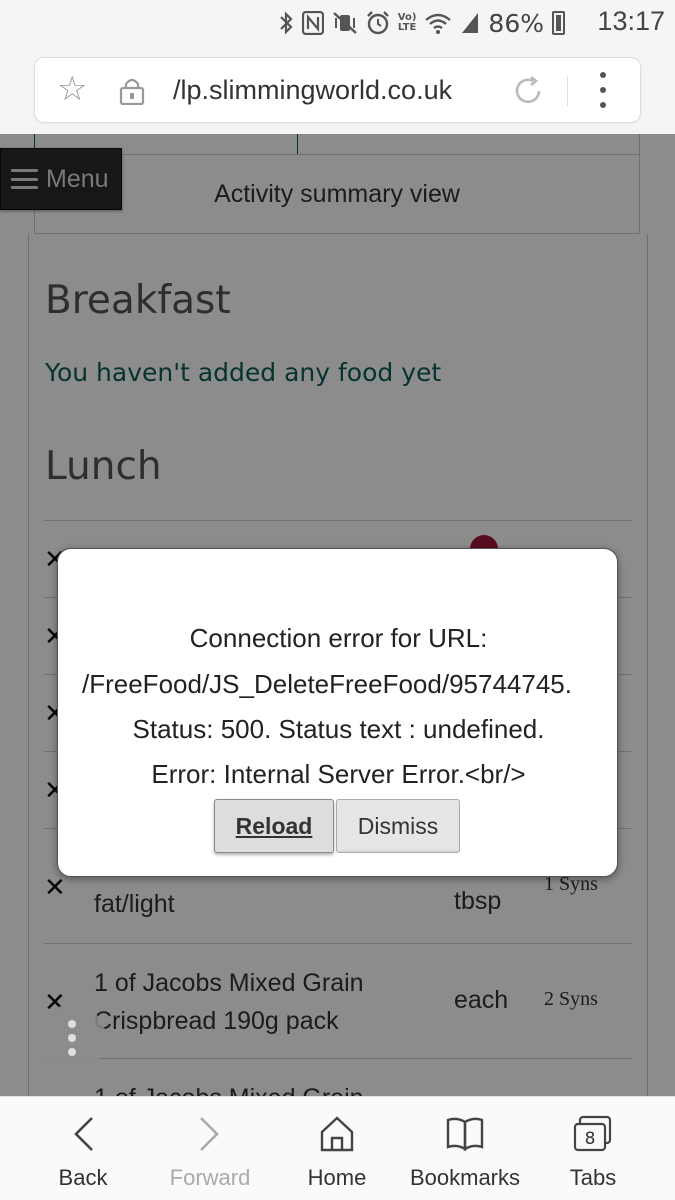 The width and height of the screenshot is (675, 1200). Describe the element at coordinates (593, 1177) in the screenshot. I see `tabs-label: Tabs` at that location.